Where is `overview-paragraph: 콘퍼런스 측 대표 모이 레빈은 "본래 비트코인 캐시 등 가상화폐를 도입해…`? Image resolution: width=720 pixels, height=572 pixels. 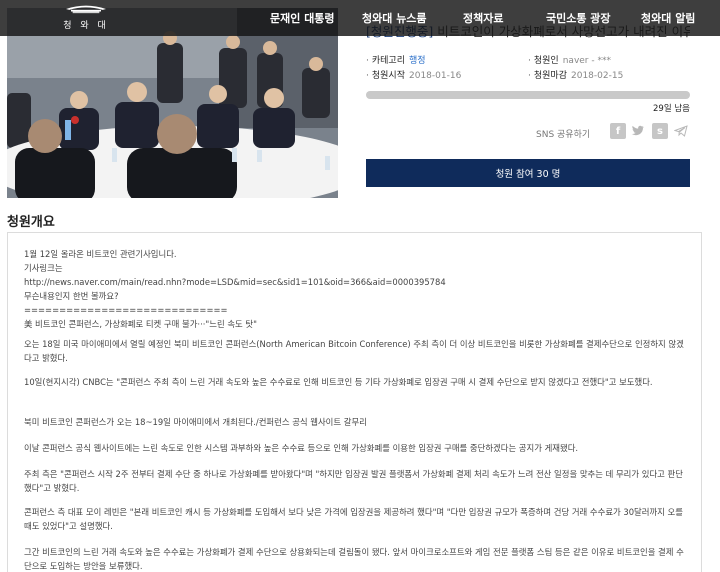
overview-paragraph: 콘퍼런스 측 대표 모이 레빈은 "본래 비트코인 캐시 등 가상화폐를 도입해… is located at coordinates (355, 519).